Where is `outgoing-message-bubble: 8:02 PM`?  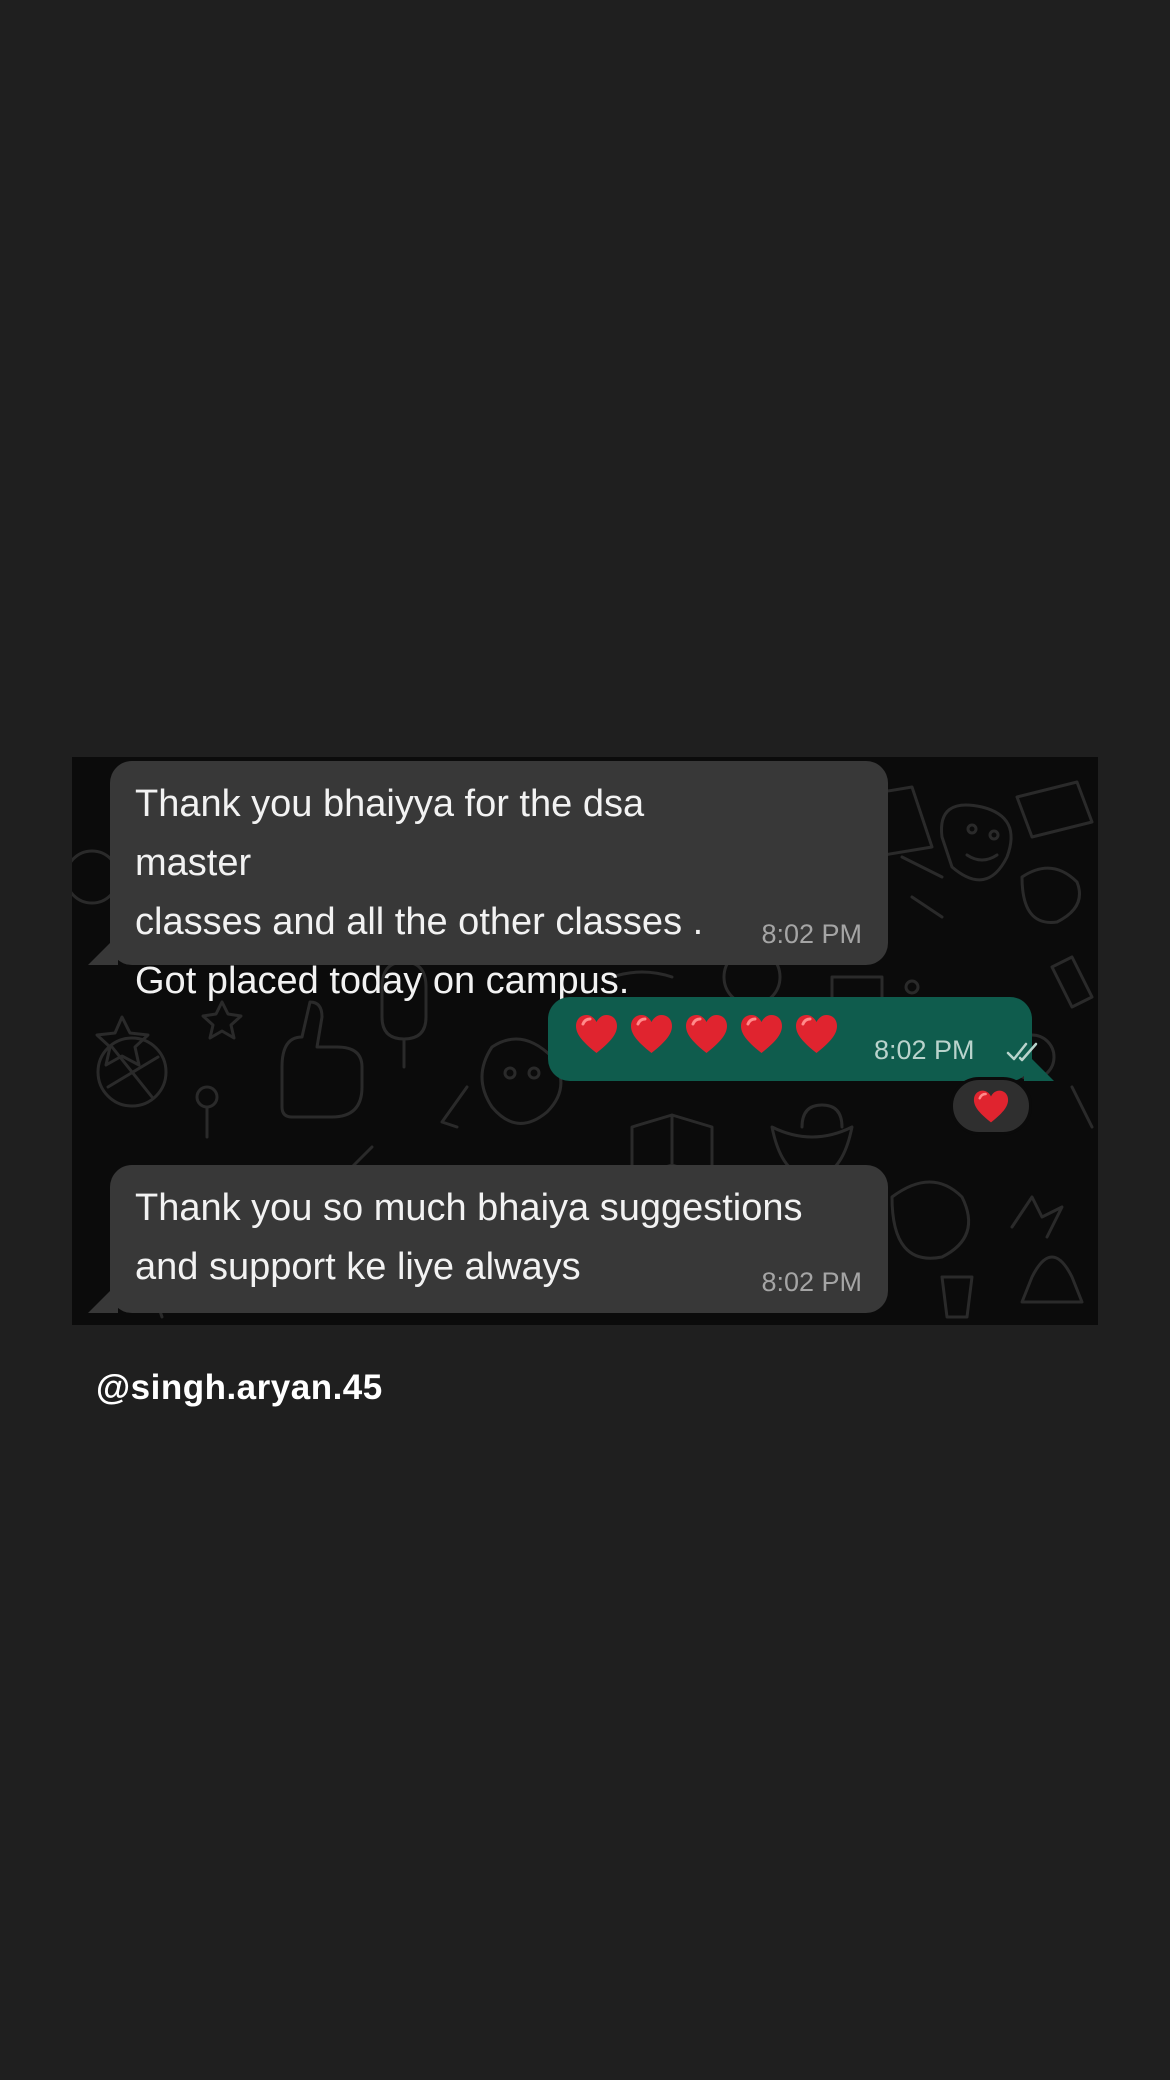
outgoing-message-bubble: 8:02 PM is located at coordinates (801, 1039).